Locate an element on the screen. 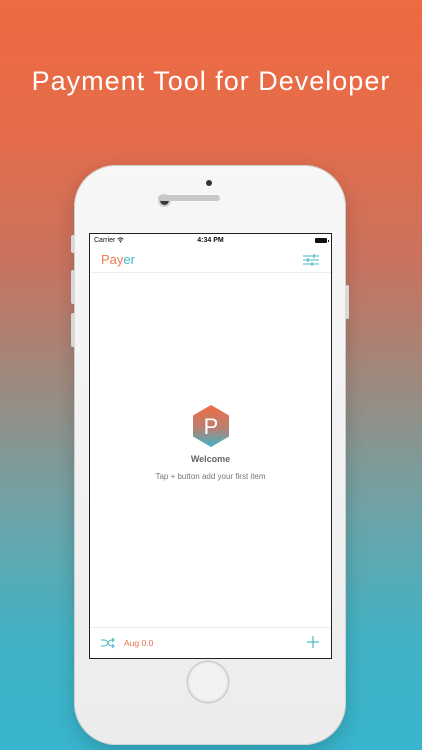 The image size is (422, 750). welcome-subtitle: Tap + button add your first item is located at coordinates (210, 476).